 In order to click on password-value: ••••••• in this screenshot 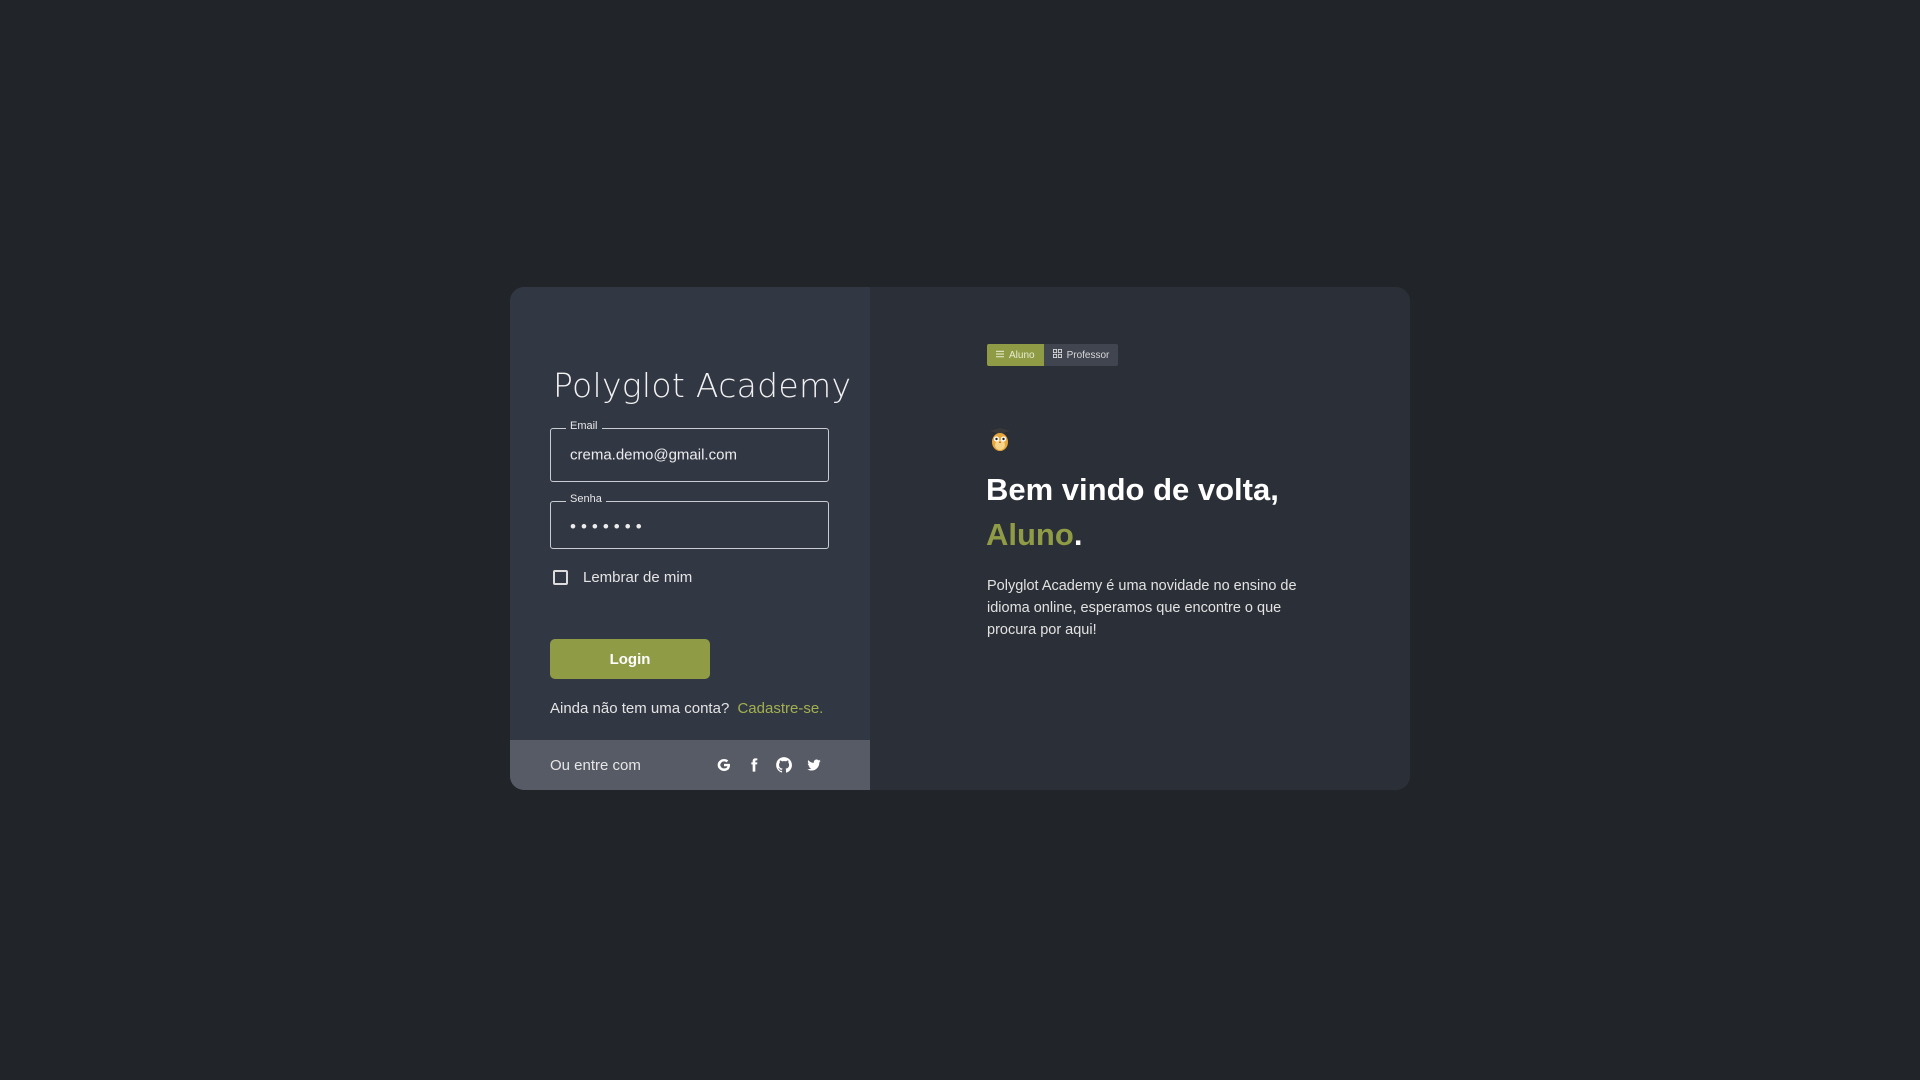, I will do `click(608, 527)`.